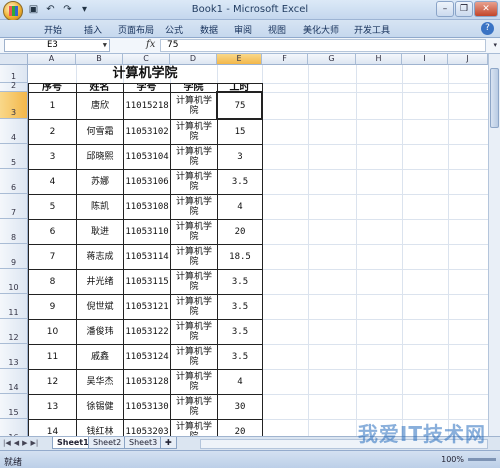  What do you see at coordinates (239, 59) in the screenshot?
I see `column-header-e: E` at bounding box center [239, 59].